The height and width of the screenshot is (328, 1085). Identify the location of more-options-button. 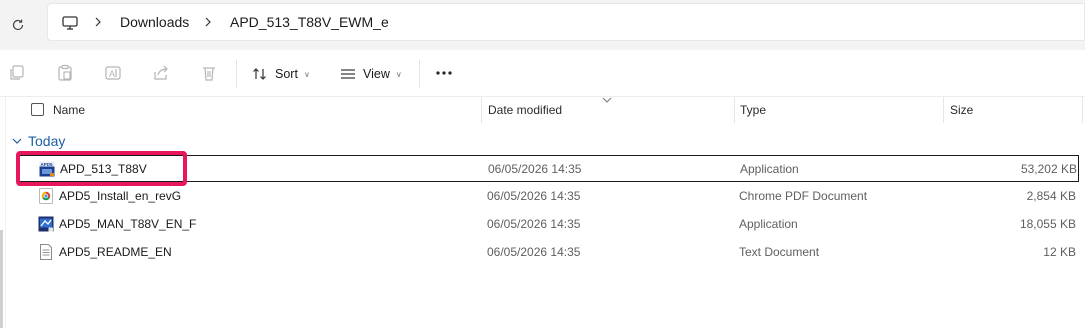
(444, 73).